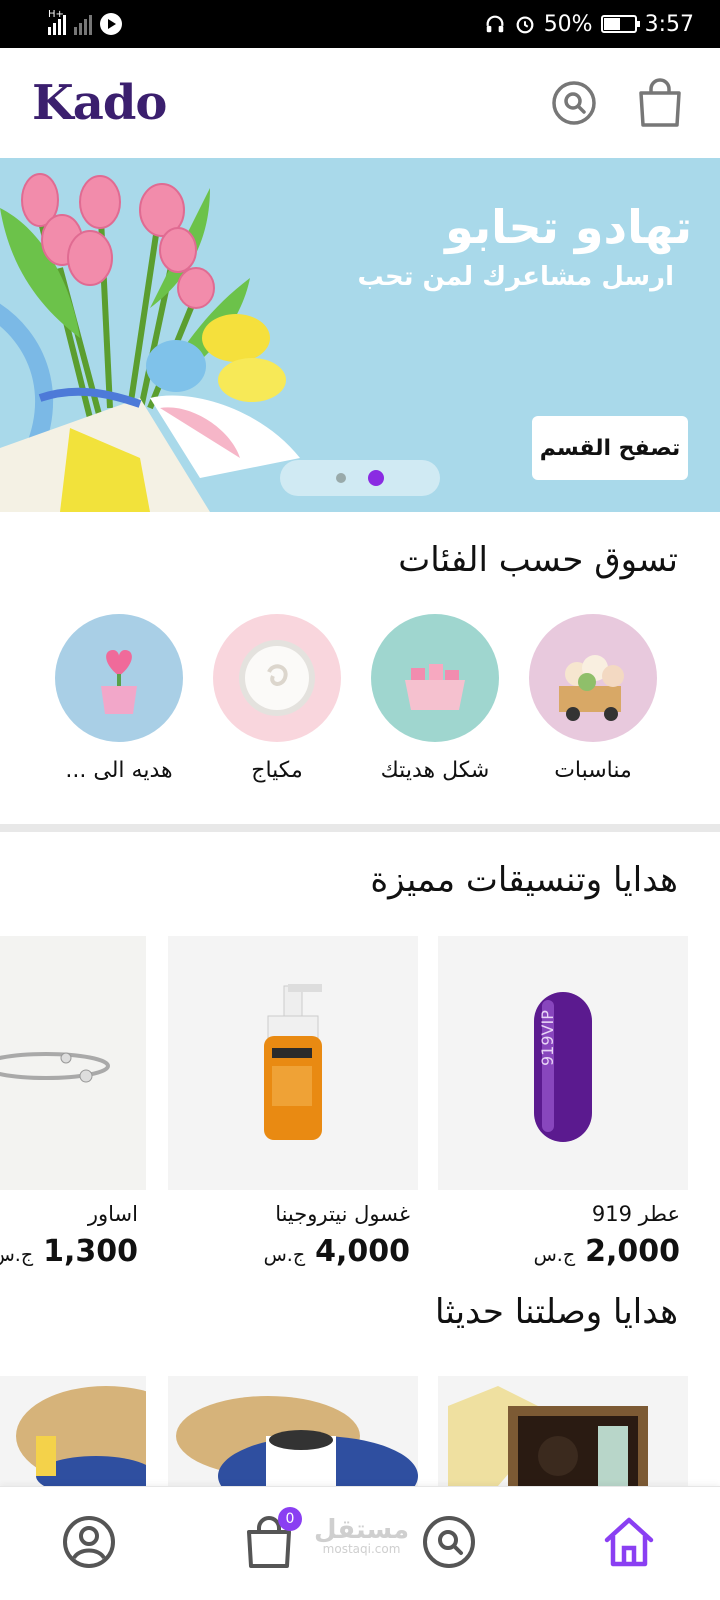 The height and width of the screenshot is (1600, 720). I want to click on battery-percent: 50%, so click(568, 24).